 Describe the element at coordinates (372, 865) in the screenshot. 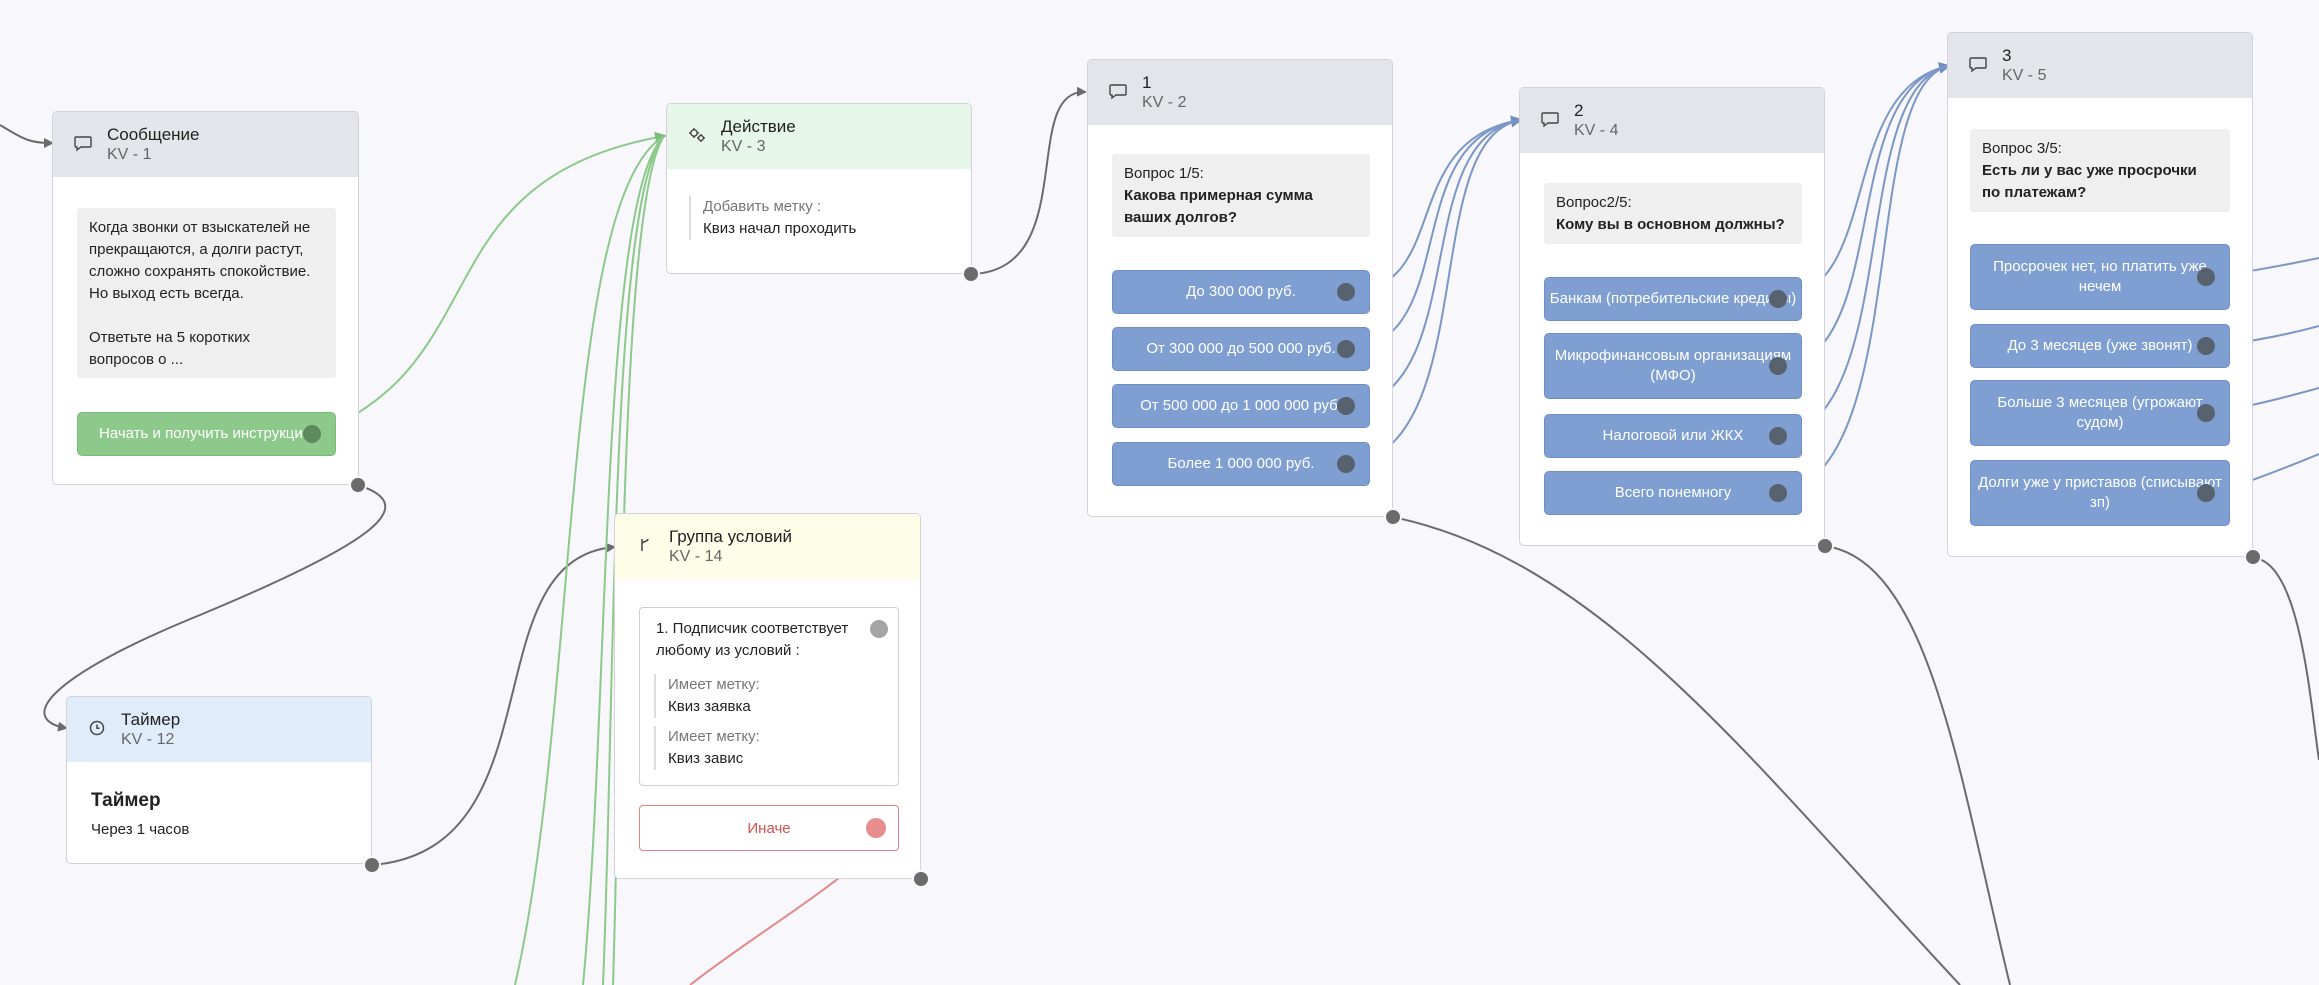

I see `timer-output-port` at that location.